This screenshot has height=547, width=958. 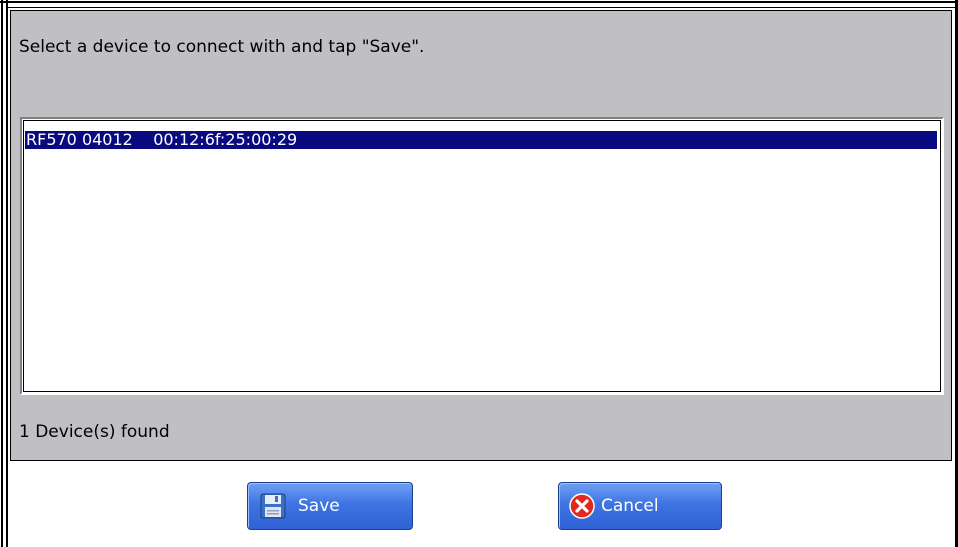 What do you see at coordinates (94, 432) in the screenshot?
I see `status-text: 1 Device(s) found` at bounding box center [94, 432].